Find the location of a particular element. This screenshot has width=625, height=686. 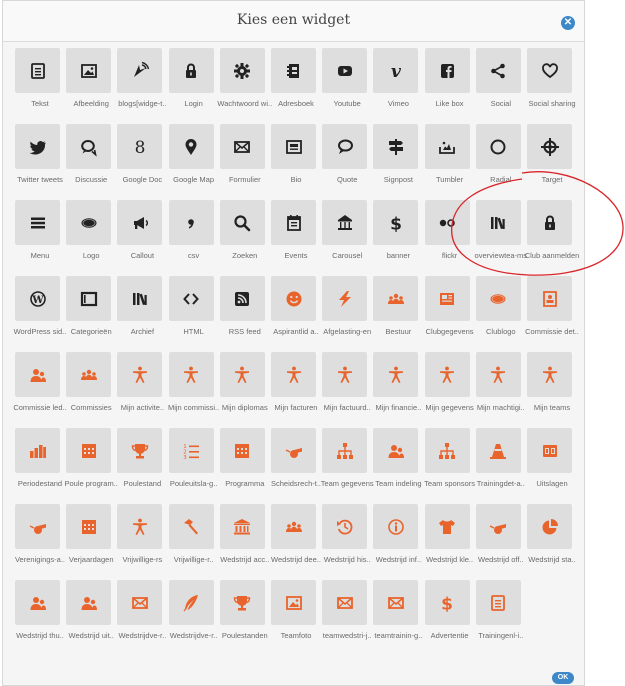

widget-item: Poulestanden is located at coordinates (245, 618).